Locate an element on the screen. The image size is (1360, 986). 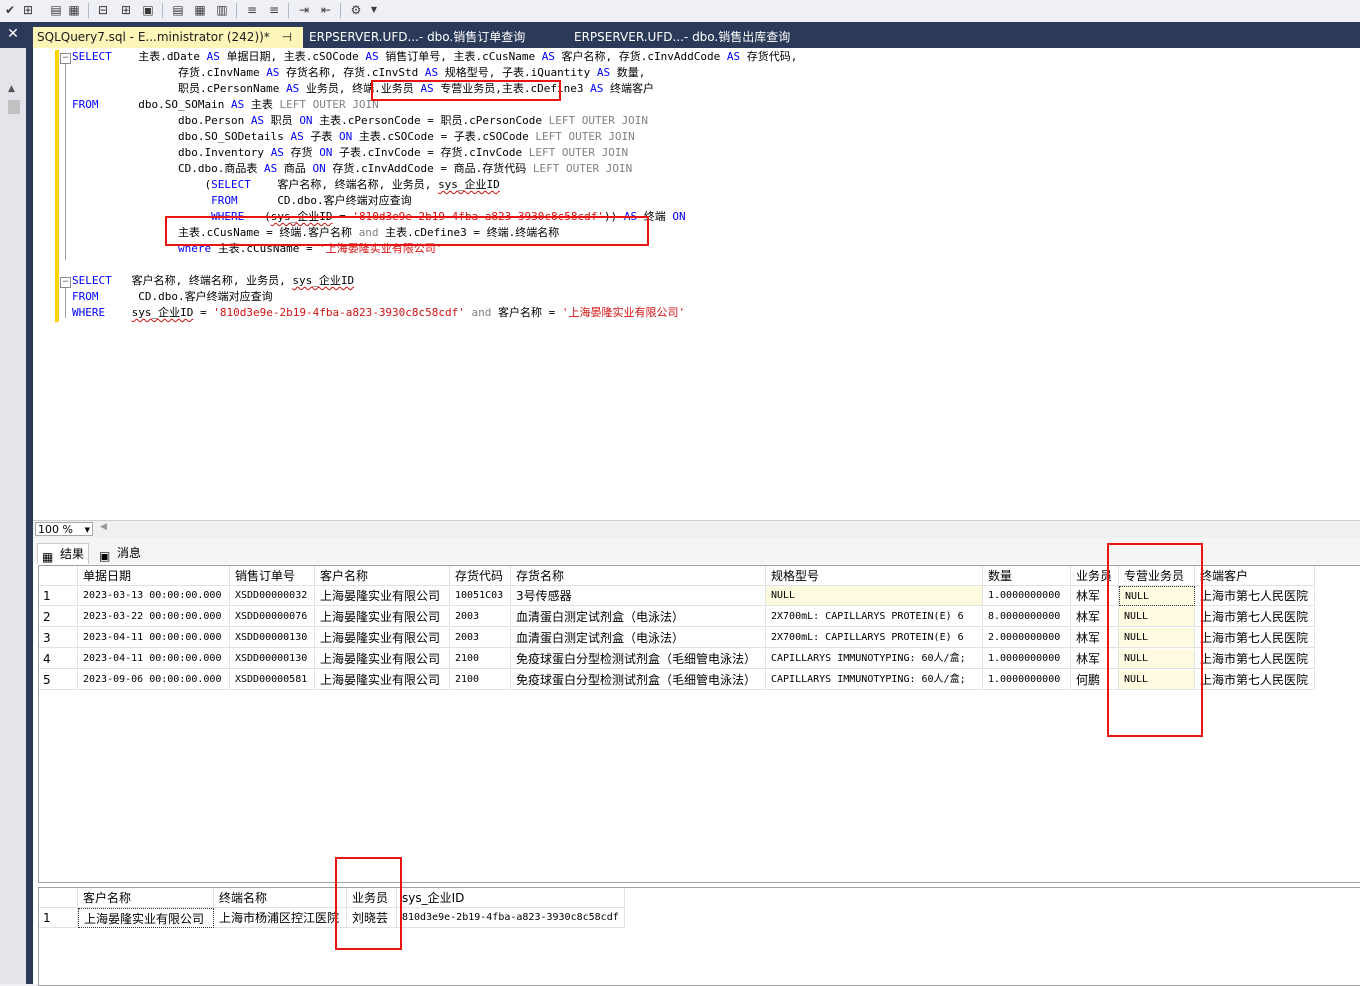
specify-values-icon: ⚙ is located at coordinates (356, 10).